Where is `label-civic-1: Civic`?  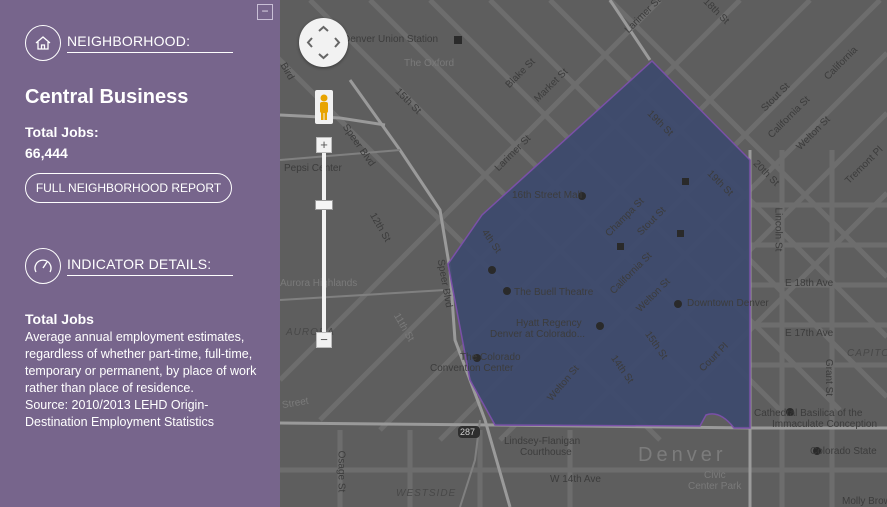 label-civic-1: Civic is located at coordinates (715, 475).